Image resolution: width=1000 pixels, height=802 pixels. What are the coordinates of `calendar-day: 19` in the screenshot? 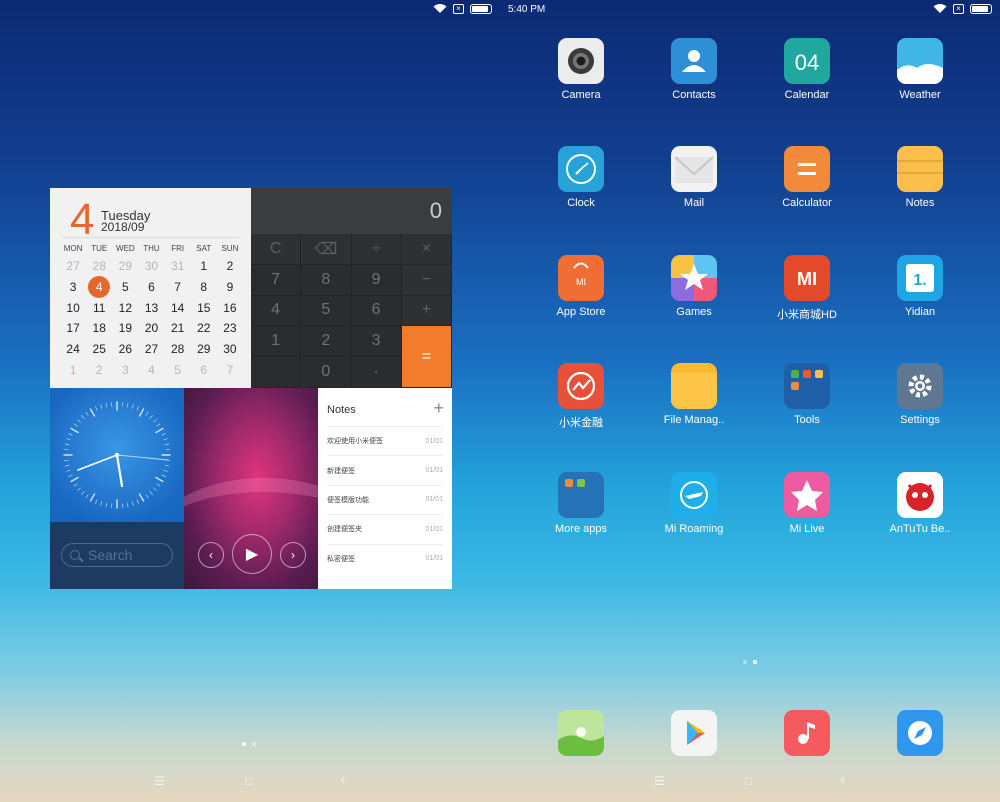 It's located at (125, 328).